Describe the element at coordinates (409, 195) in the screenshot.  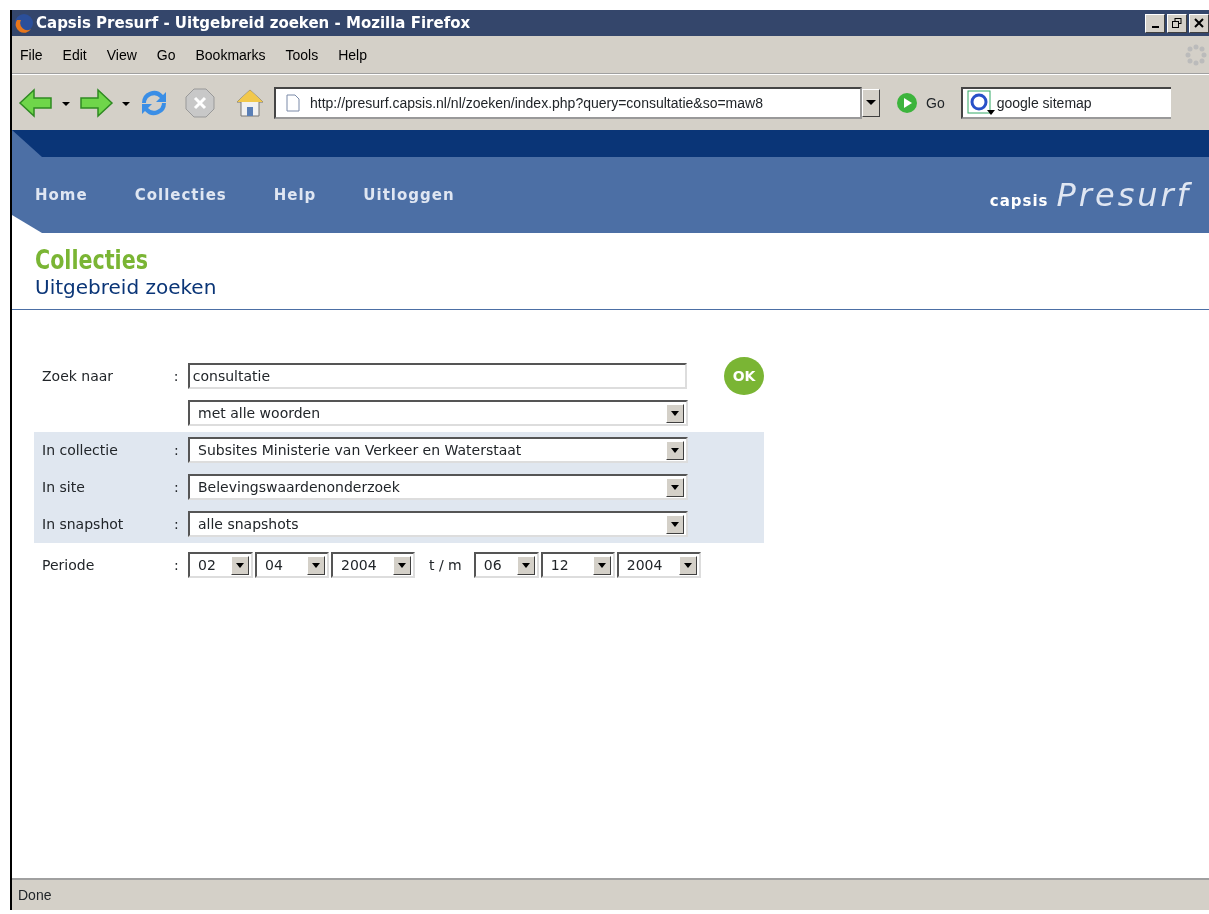
I see `nav-link: Uitloggen` at that location.